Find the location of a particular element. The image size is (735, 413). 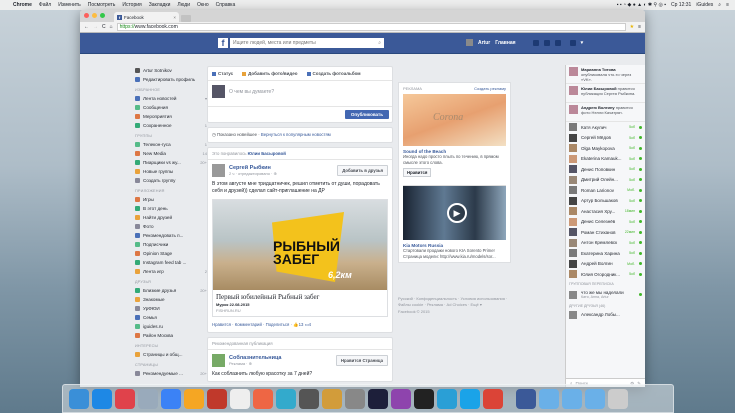

sidebar-item: Лента новостей ▾ is located at coordinates (171, 98).